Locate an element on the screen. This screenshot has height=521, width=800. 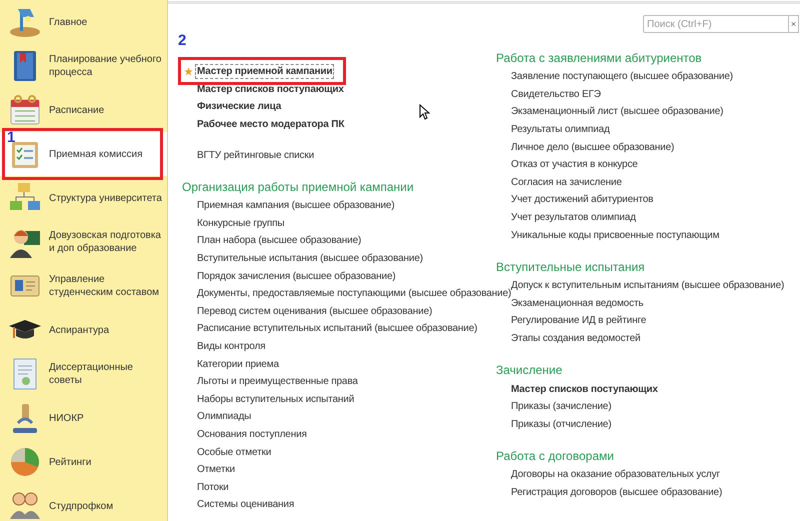
sidebar-item: Планирование учебного процесса is located at coordinates (83, 66).